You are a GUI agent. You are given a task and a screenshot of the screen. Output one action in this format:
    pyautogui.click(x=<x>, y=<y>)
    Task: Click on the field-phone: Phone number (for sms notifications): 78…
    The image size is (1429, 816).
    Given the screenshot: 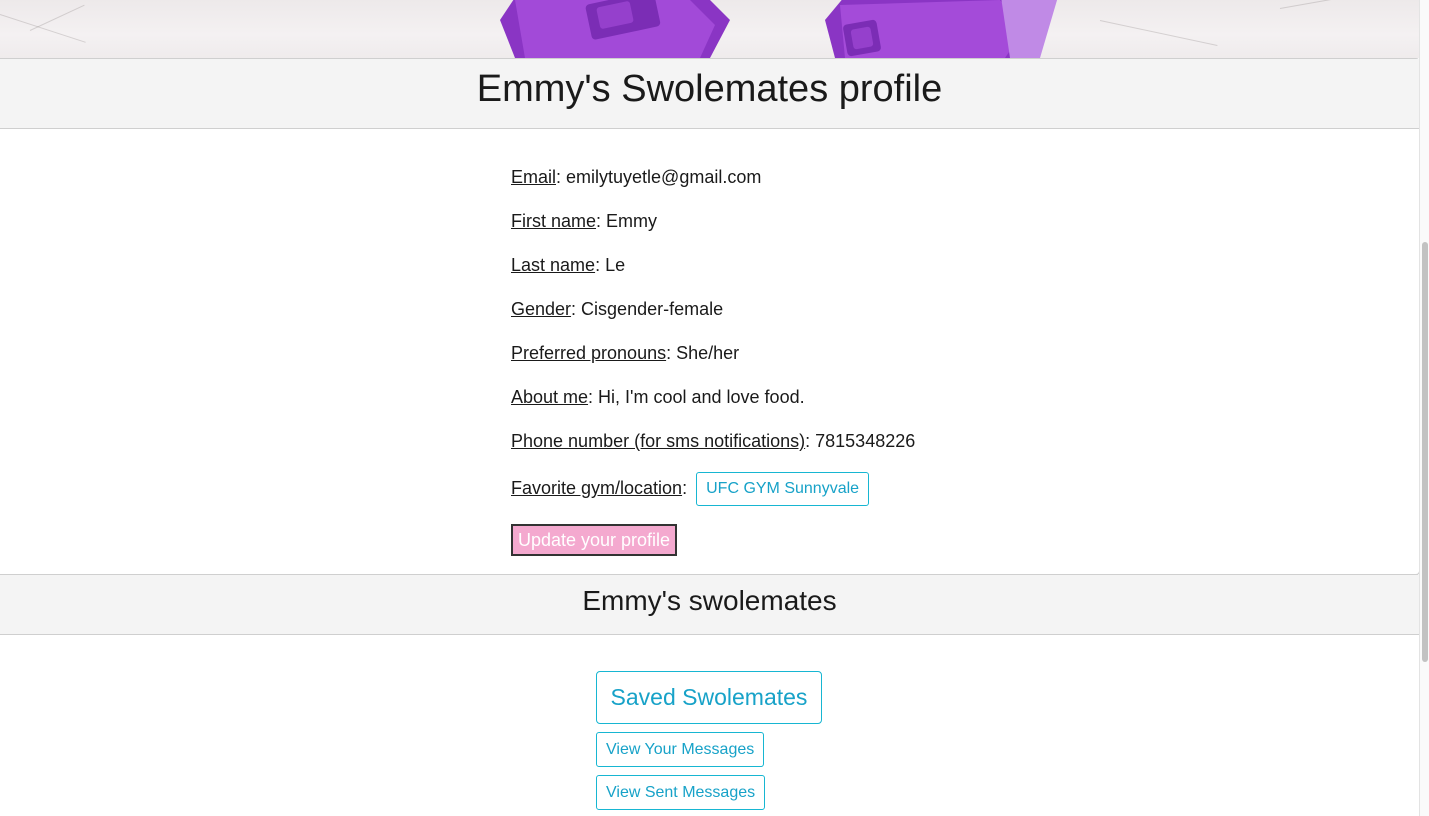 What is the action you would take?
    pyautogui.click(x=713, y=449)
    